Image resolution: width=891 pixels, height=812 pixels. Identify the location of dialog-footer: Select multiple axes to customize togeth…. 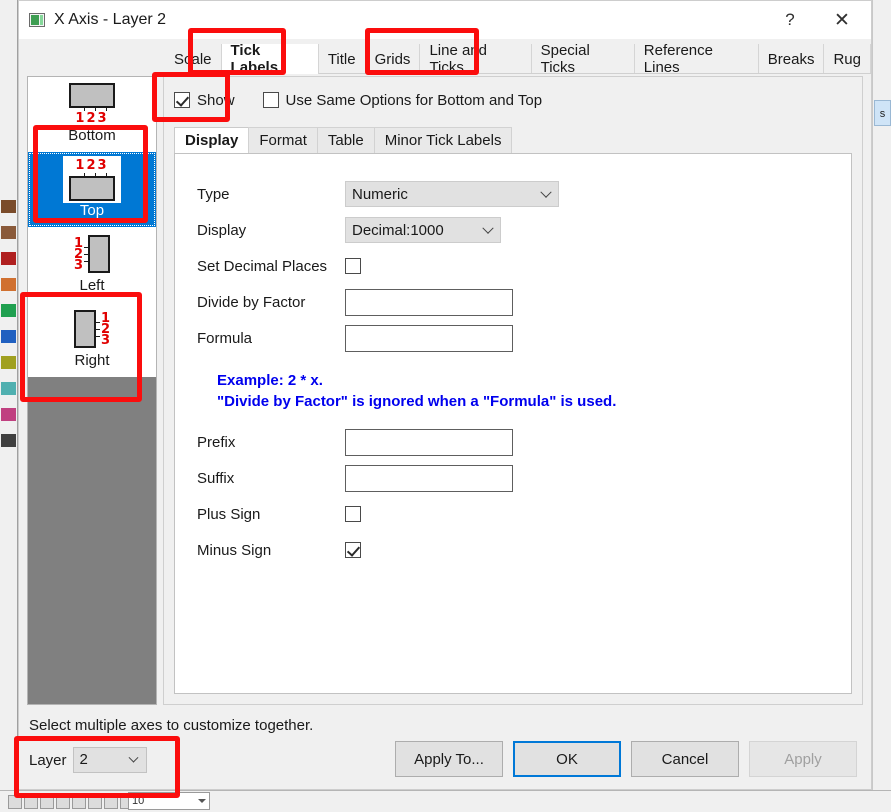
(445, 750).